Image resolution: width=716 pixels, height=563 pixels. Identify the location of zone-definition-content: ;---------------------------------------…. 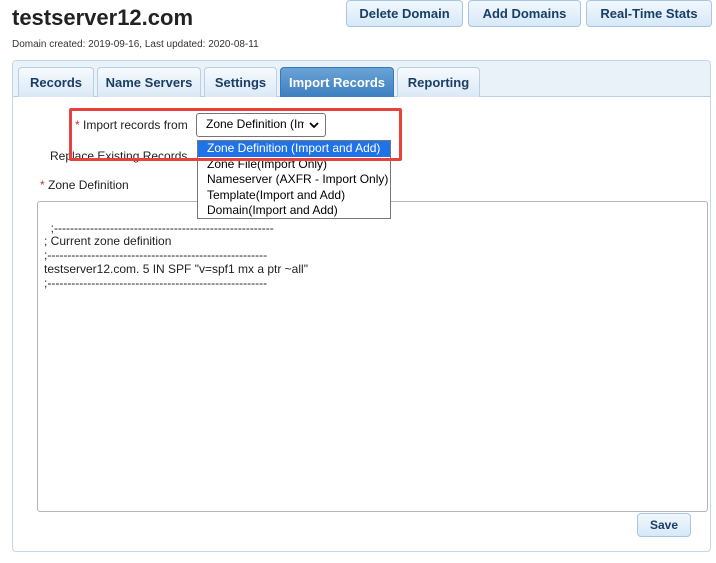
(176, 255).